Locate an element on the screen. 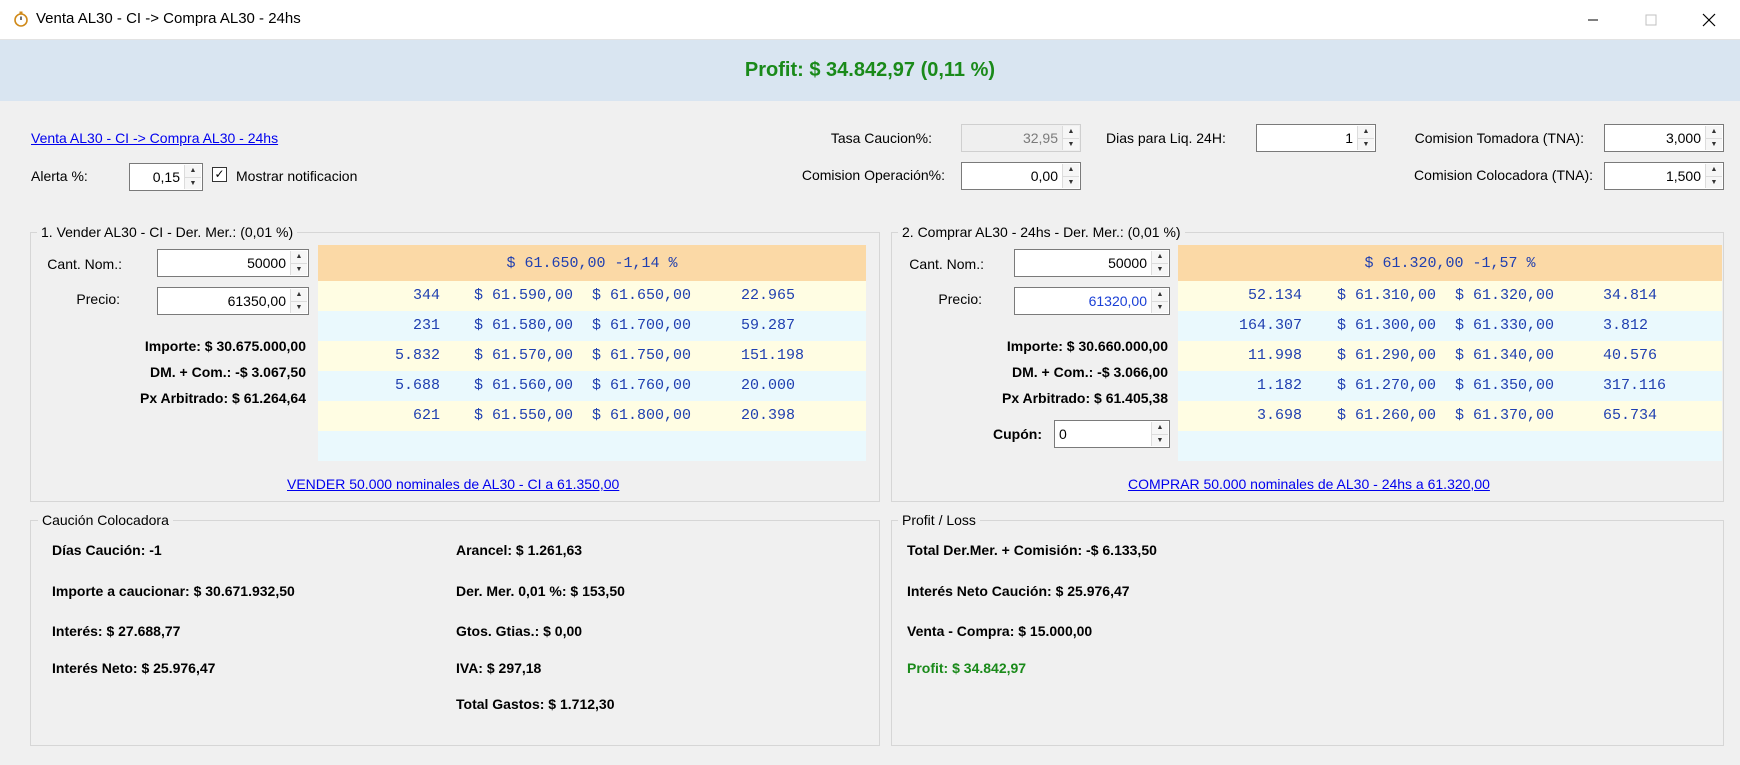 The height and width of the screenshot is (765, 1740). bid-price-cell: $ 61.310,00 is located at coordinates (1387, 295).